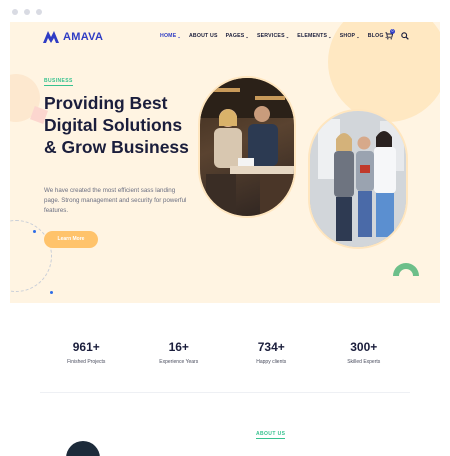  Describe the element at coordinates (83, 448) in the screenshot. I see `about-image-shape` at that location.